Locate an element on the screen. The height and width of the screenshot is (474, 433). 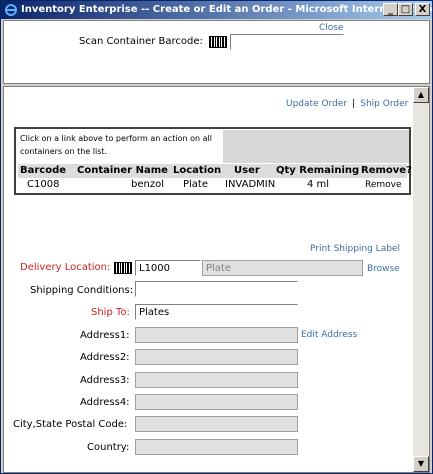
address3-input is located at coordinates (216, 380).